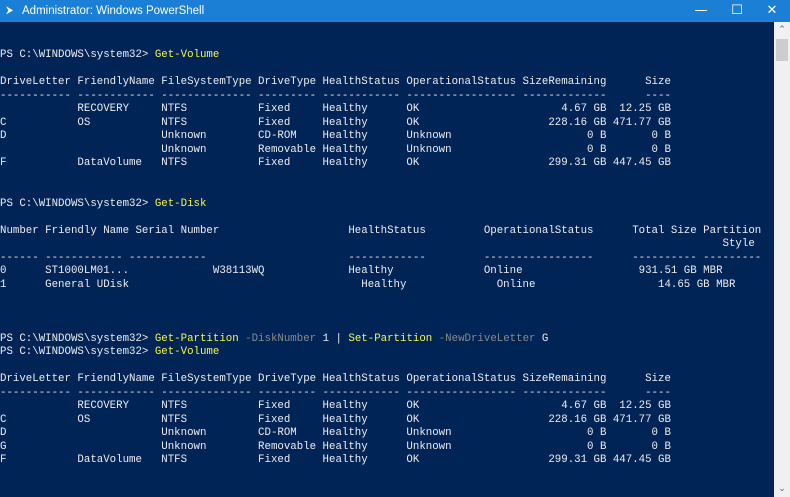 The image size is (790, 497). What do you see at coordinates (10, 10) in the screenshot?
I see `powershell-icon: ⮞` at bounding box center [10, 10].